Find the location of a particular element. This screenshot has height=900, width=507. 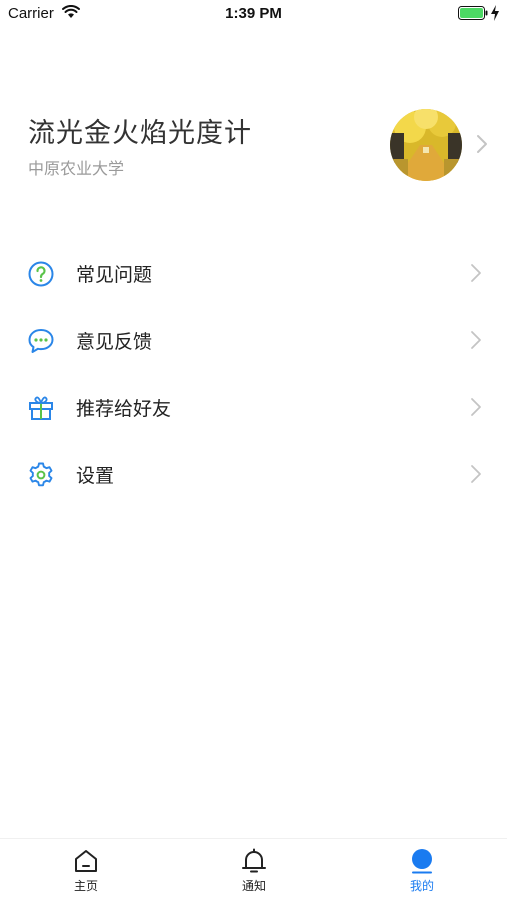

charging-bolt-icon is located at coordinates (495, 13).